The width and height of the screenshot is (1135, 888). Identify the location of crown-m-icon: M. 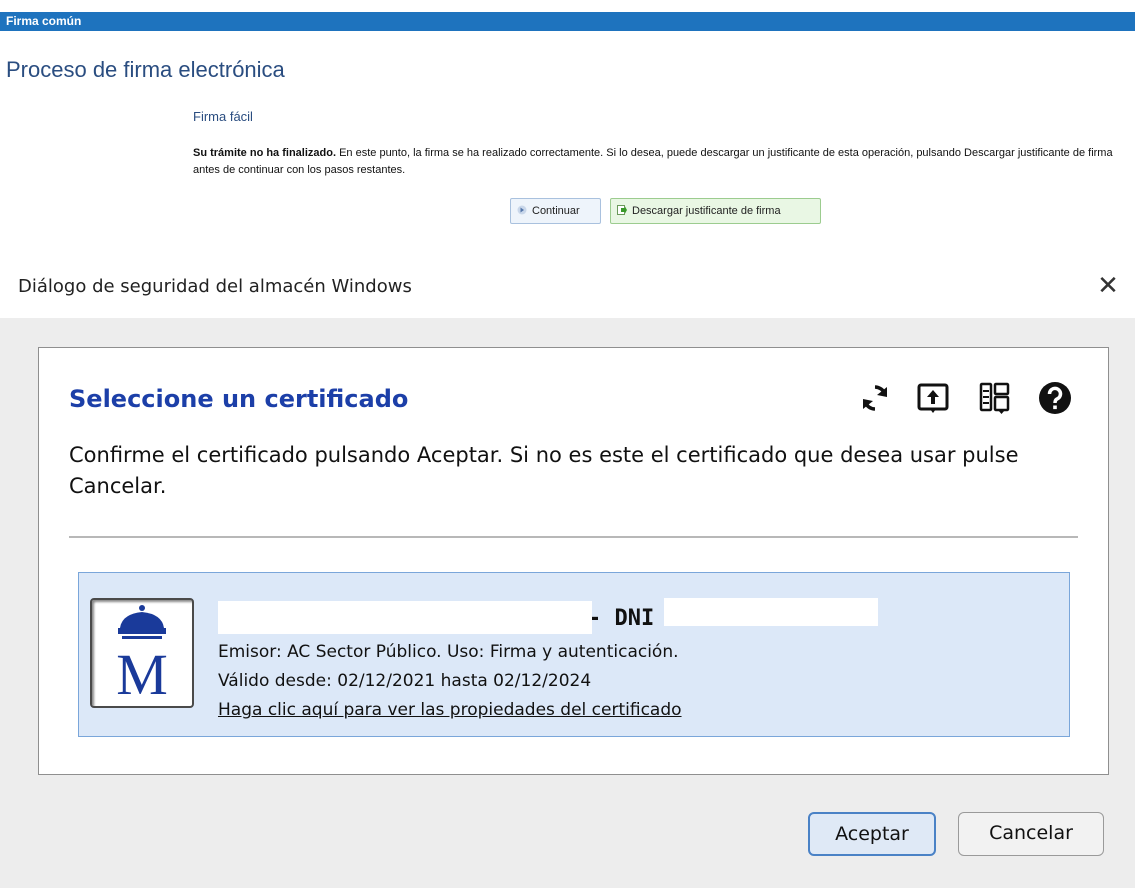
(142, 656).